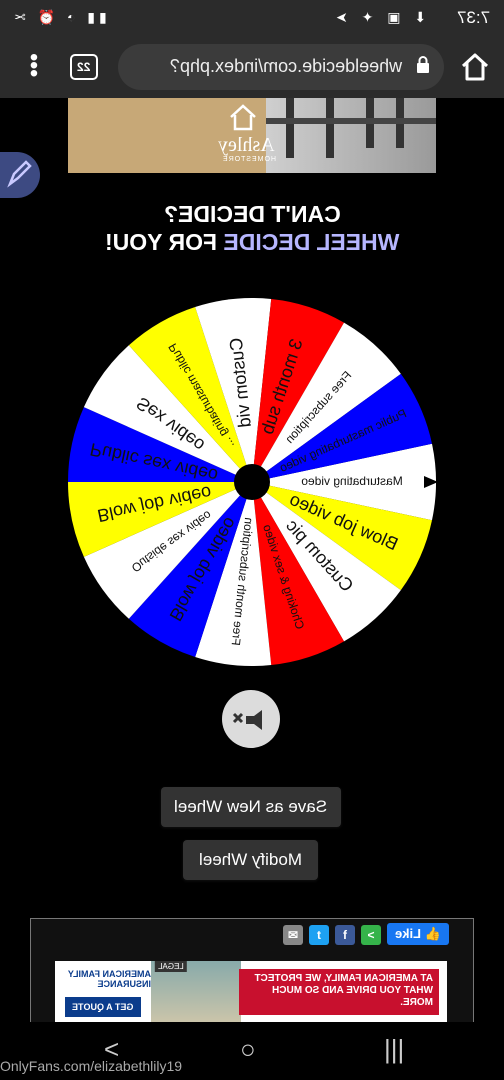  I want to click on home-nav-icon: ○, so click(248, 1049).